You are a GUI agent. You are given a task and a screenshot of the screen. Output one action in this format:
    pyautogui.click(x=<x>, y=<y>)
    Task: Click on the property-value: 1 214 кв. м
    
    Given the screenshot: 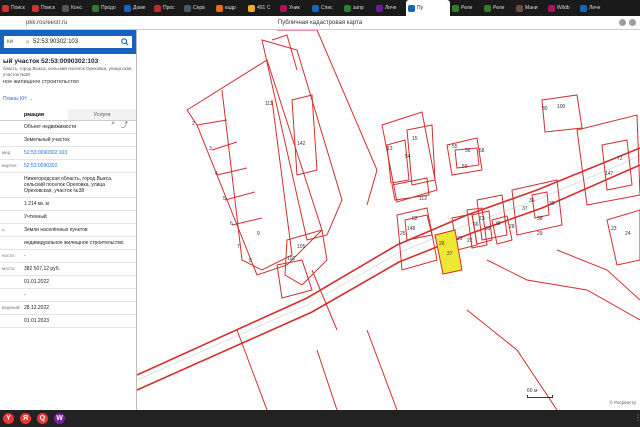 What is the action you would take?
    pyautogui.click(x=36, y=204)
    